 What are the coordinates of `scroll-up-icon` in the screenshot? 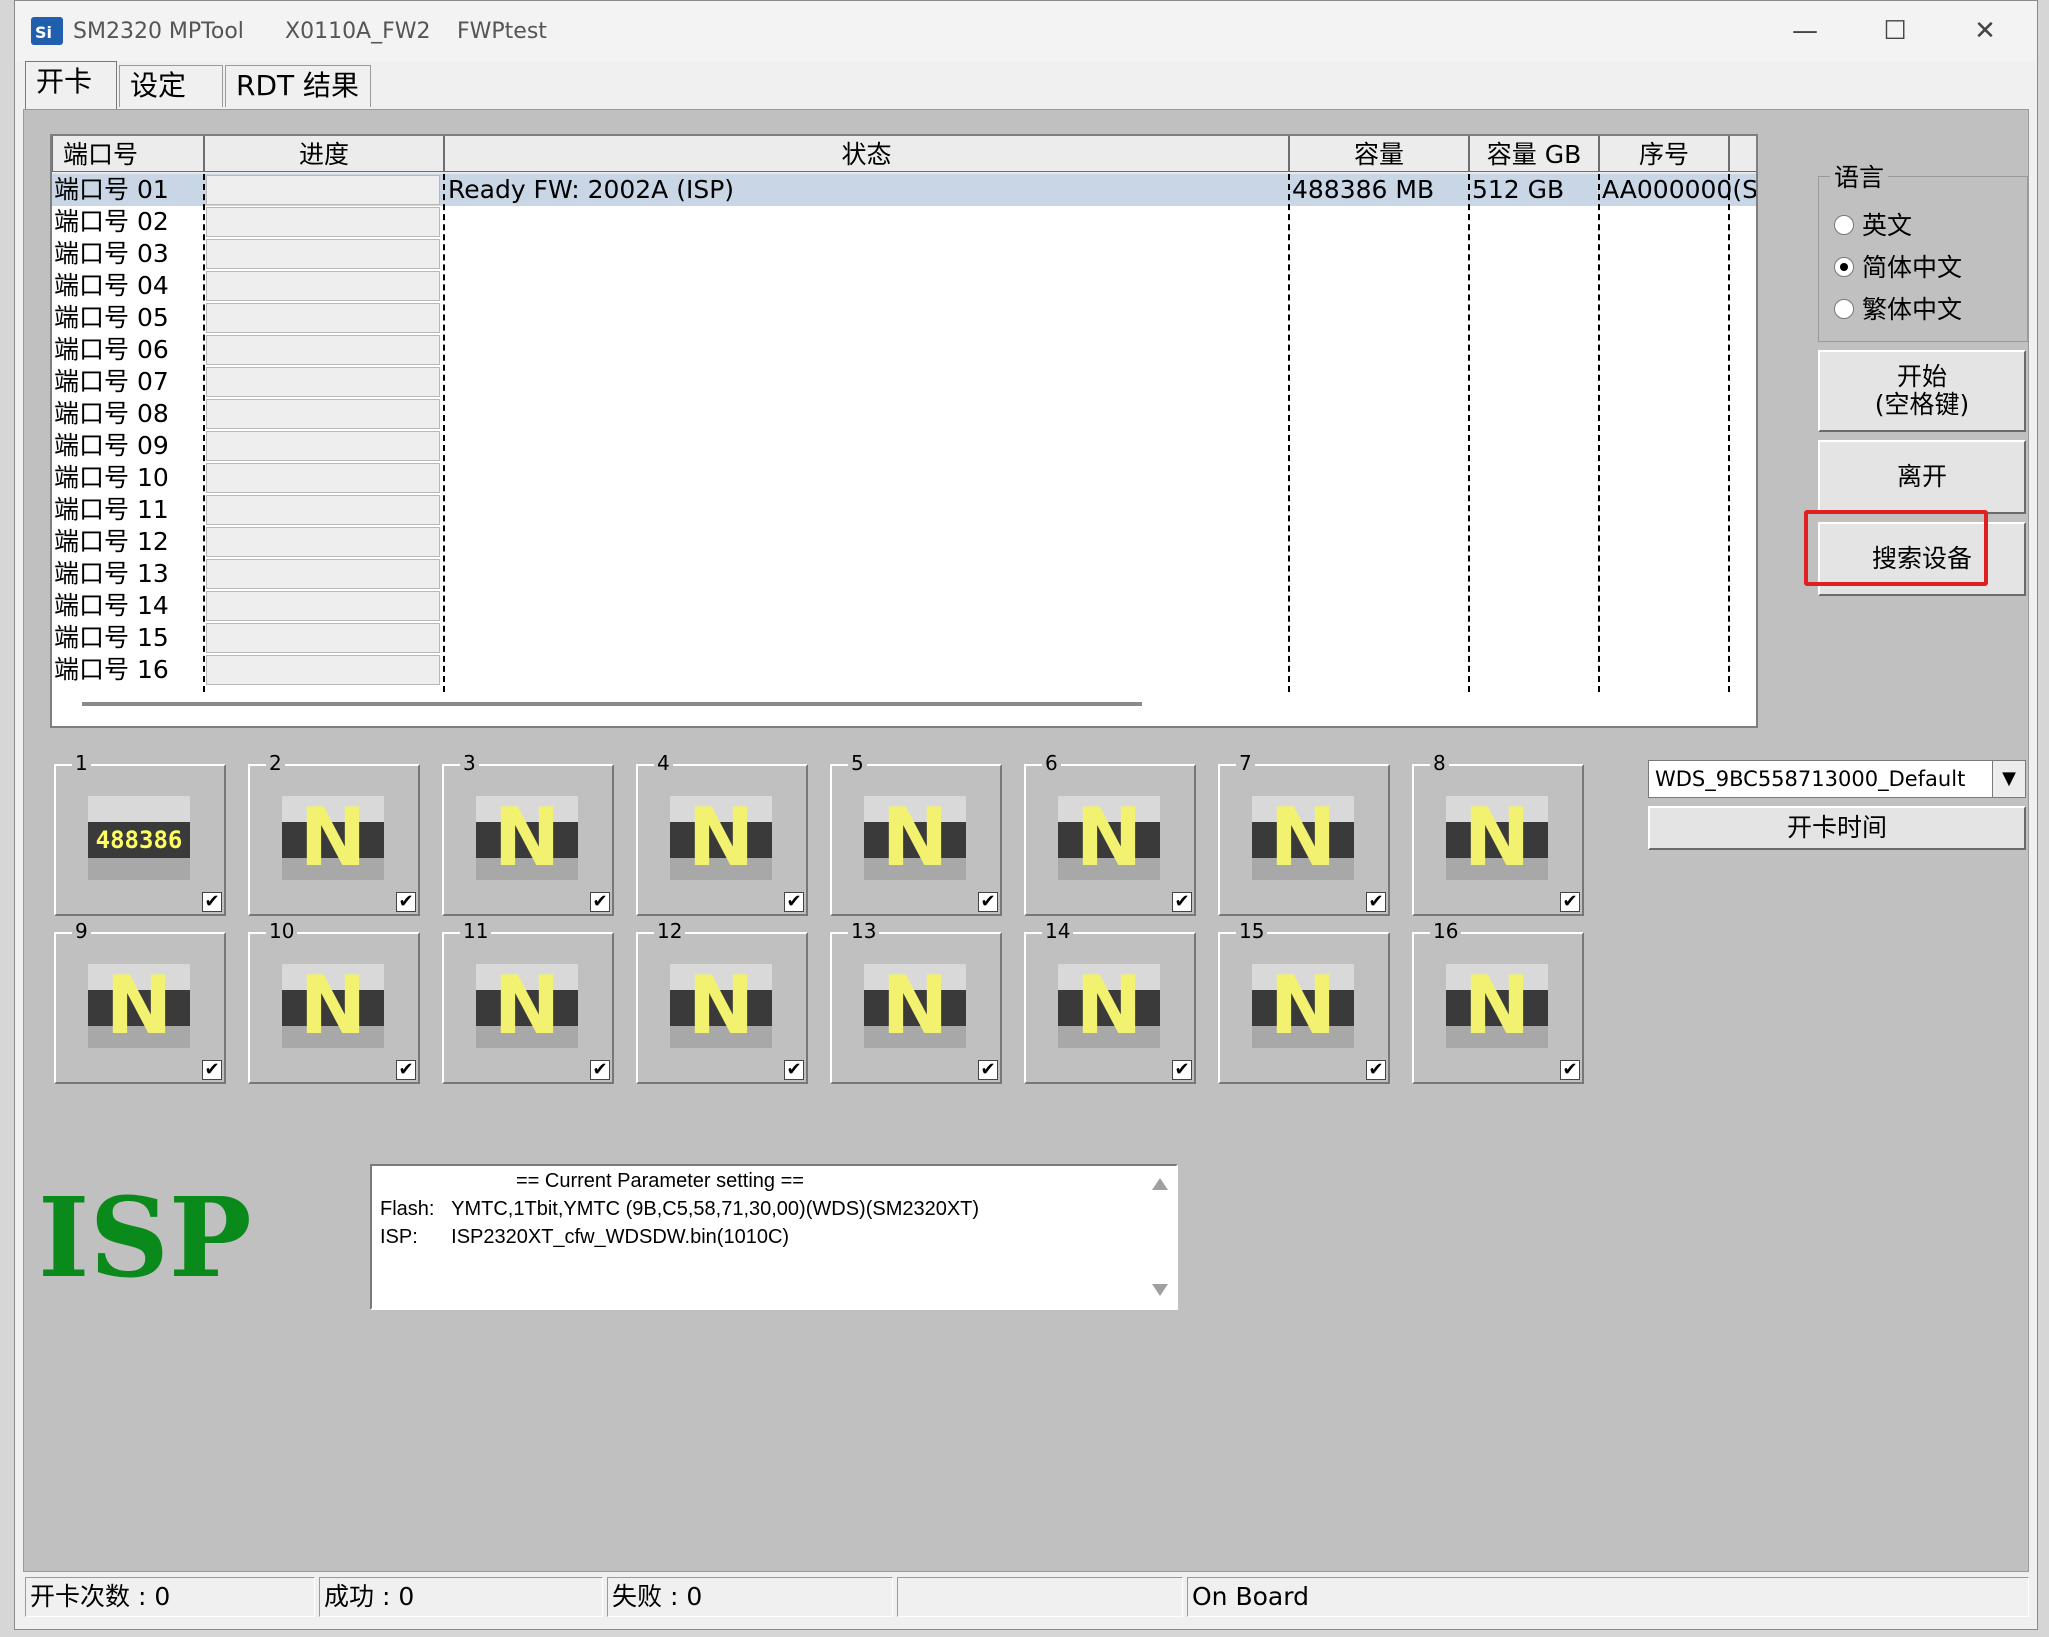 It's located at (1160, 1184).